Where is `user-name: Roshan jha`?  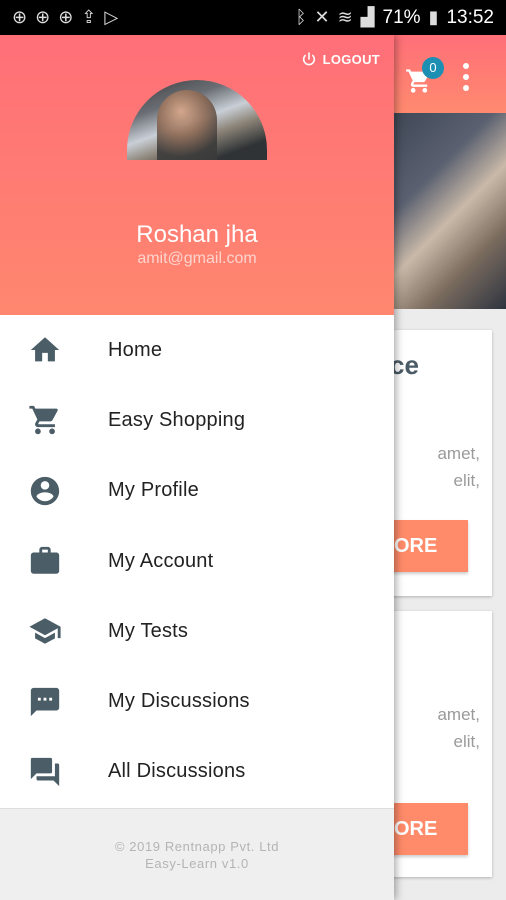 user-name: Roshan jha is located at coordinates (197, 234).